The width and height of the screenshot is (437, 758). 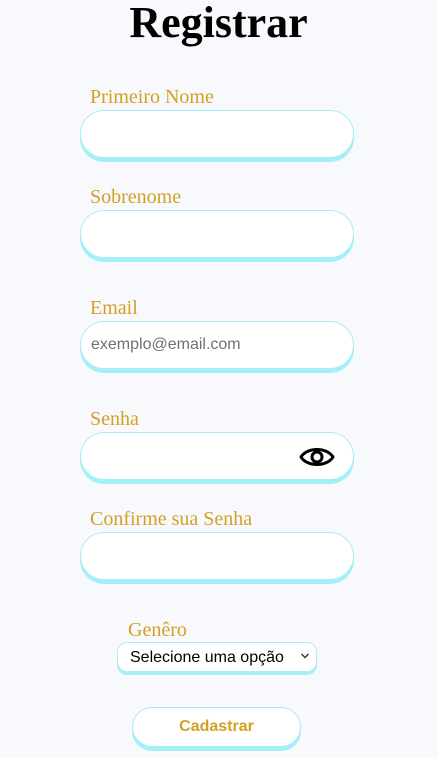 What do you see at coordinates (157, 630) in the screenshot?
I see `gender-label: Genêro` at bounding box center [157, 630].